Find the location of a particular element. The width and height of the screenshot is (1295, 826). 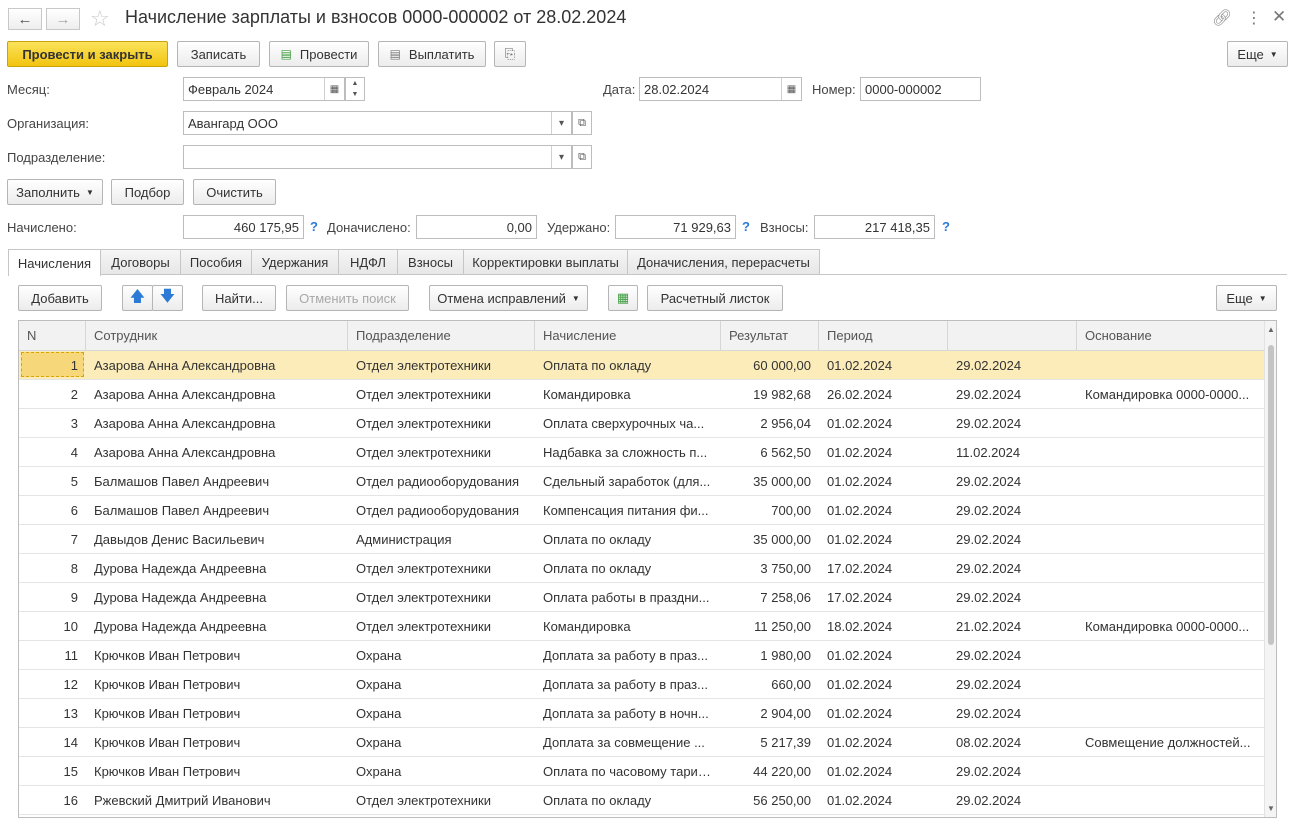

more-button: Еще ▼ is located at coordinates (1257, 54).